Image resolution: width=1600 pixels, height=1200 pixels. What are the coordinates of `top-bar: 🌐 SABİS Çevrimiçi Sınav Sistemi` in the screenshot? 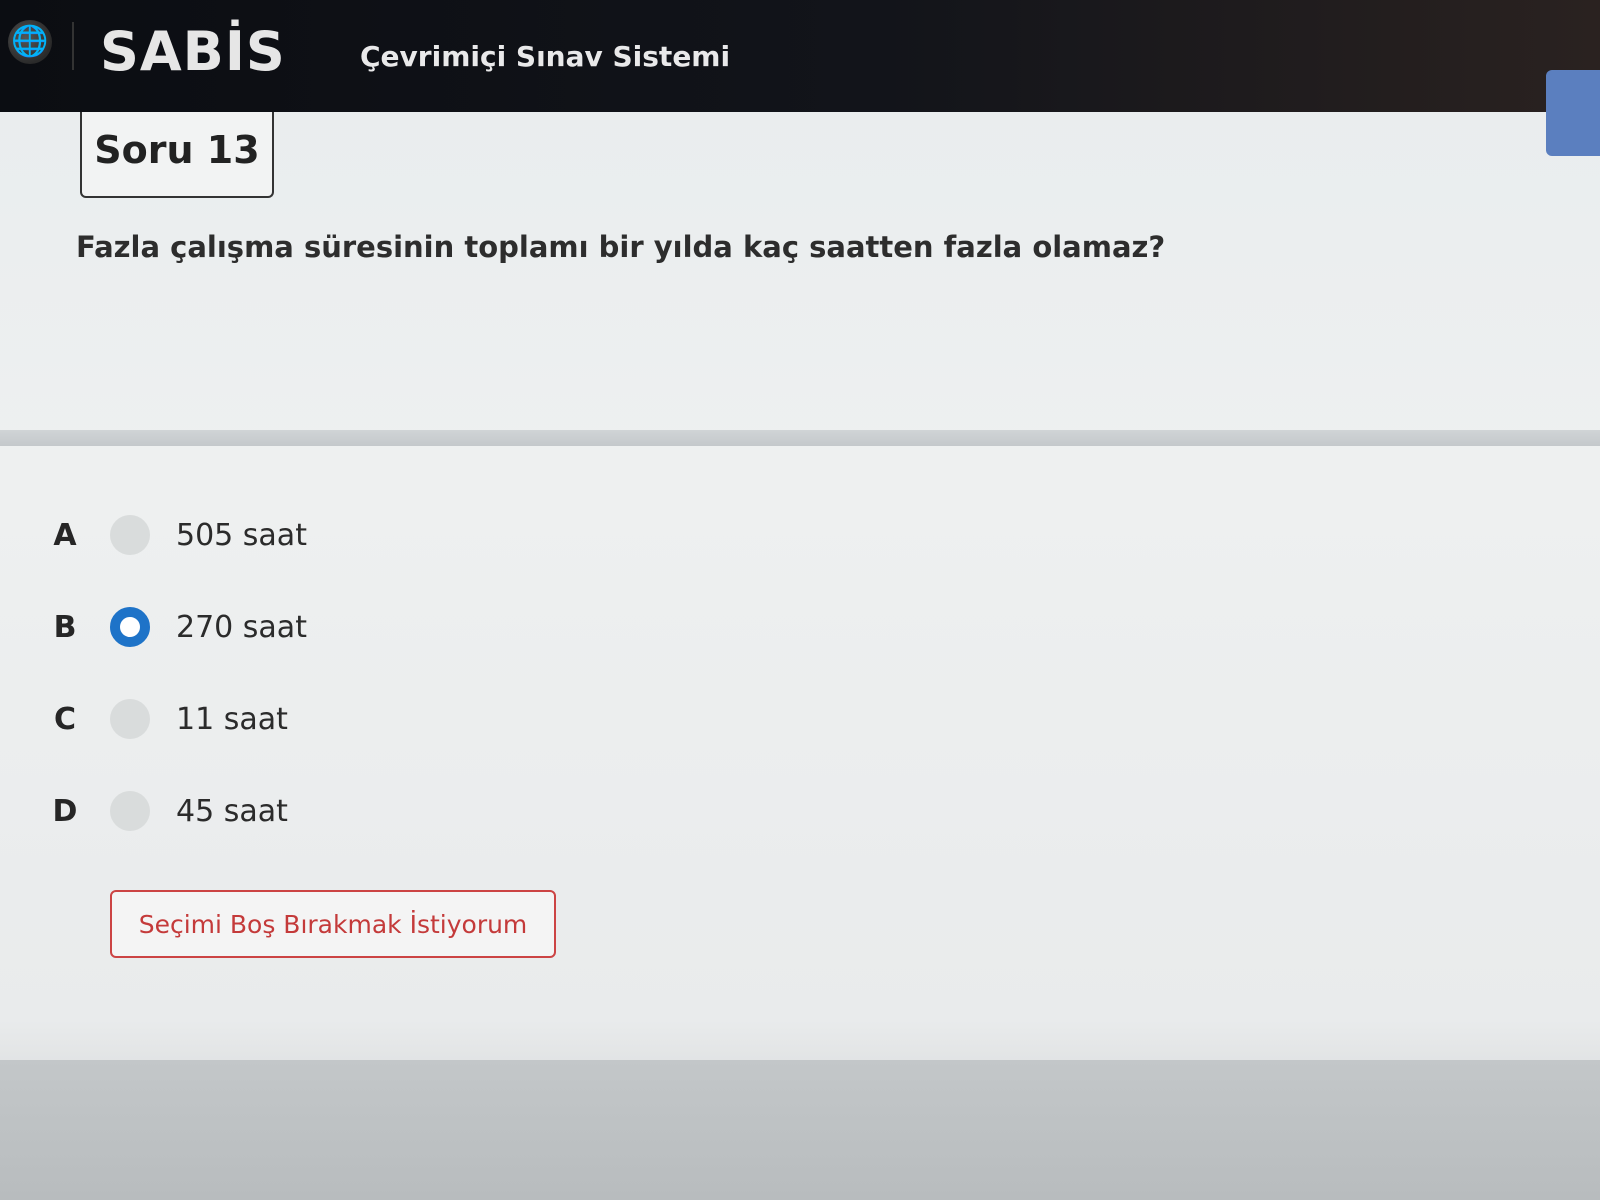 It's located at (800, 56).